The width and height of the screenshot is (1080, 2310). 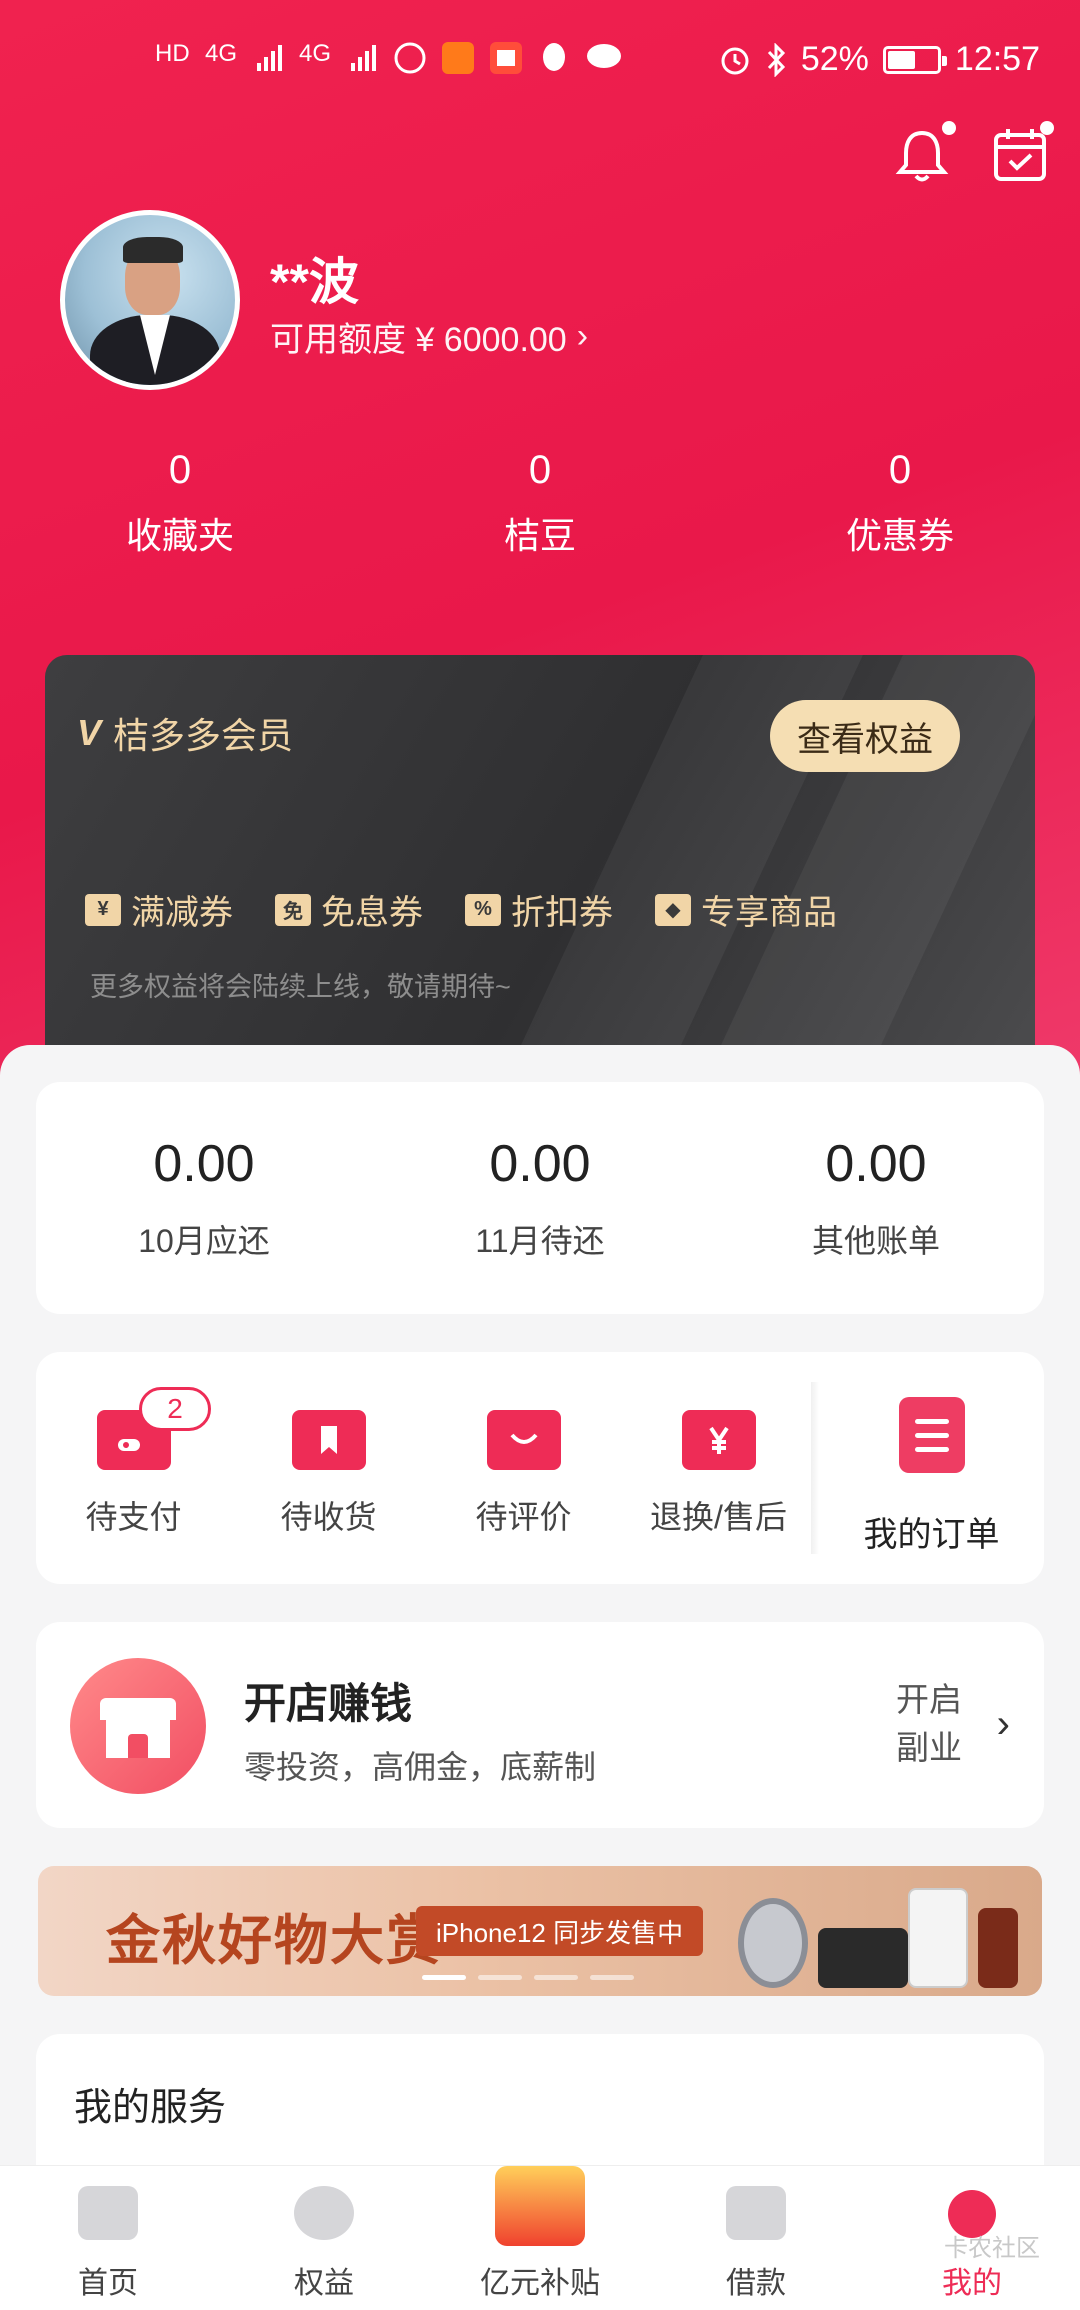 I want to click on perk-exclusive-goods: ◆ 专享商品, so click(x=746, y=909).